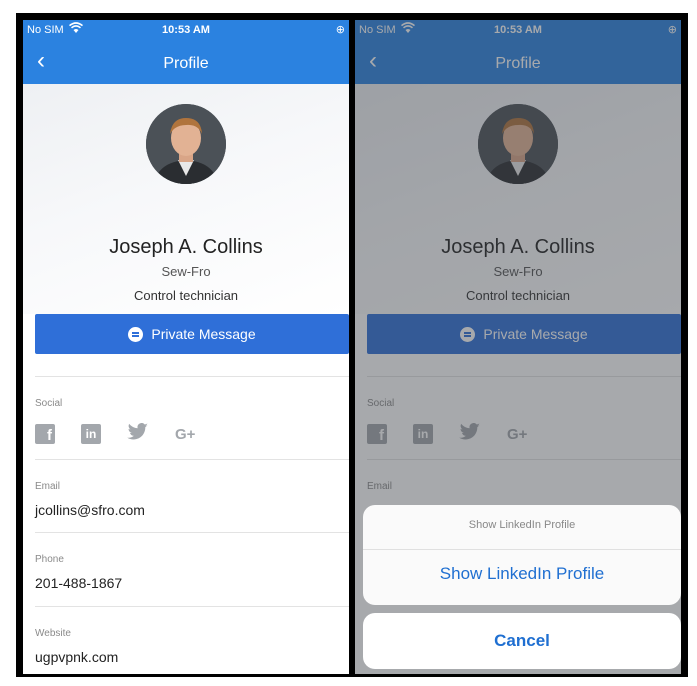 The width and height of the screenshot is (697, 686). What do you see at coordinates (138, 434) in the screenshot?
I see `twitter-icon` at bounding box center [138, 434].